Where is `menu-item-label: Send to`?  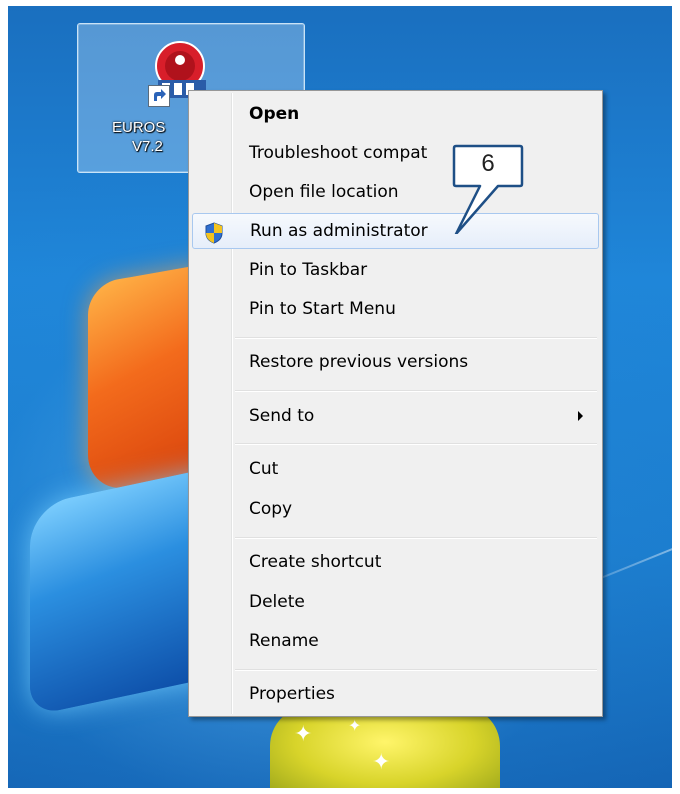
menu-item-label: Send to is located at coordinates (282, 416).